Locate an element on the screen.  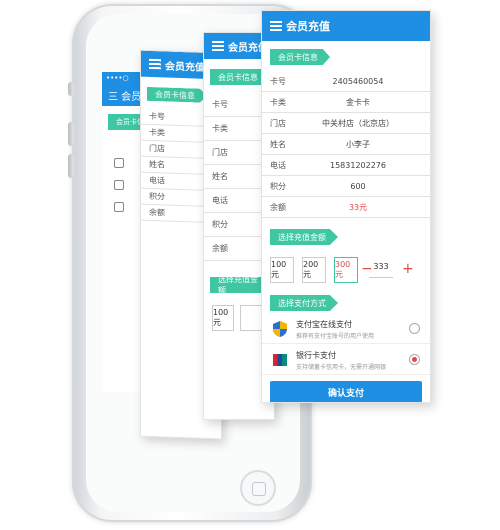
payment-option-alipay: 支付宝在线支付 推荐有支付宝账号的用户使用 is located at coordinates (346, 329).